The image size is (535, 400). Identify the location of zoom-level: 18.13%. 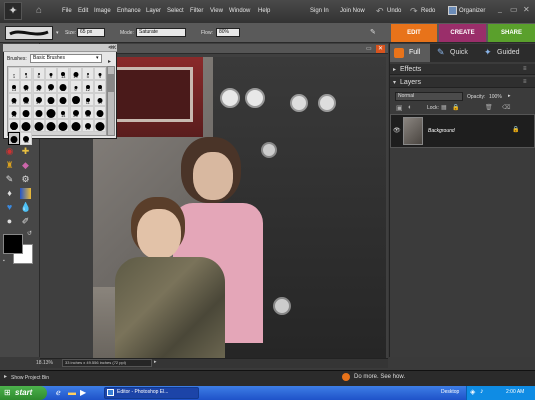
(44, 363).